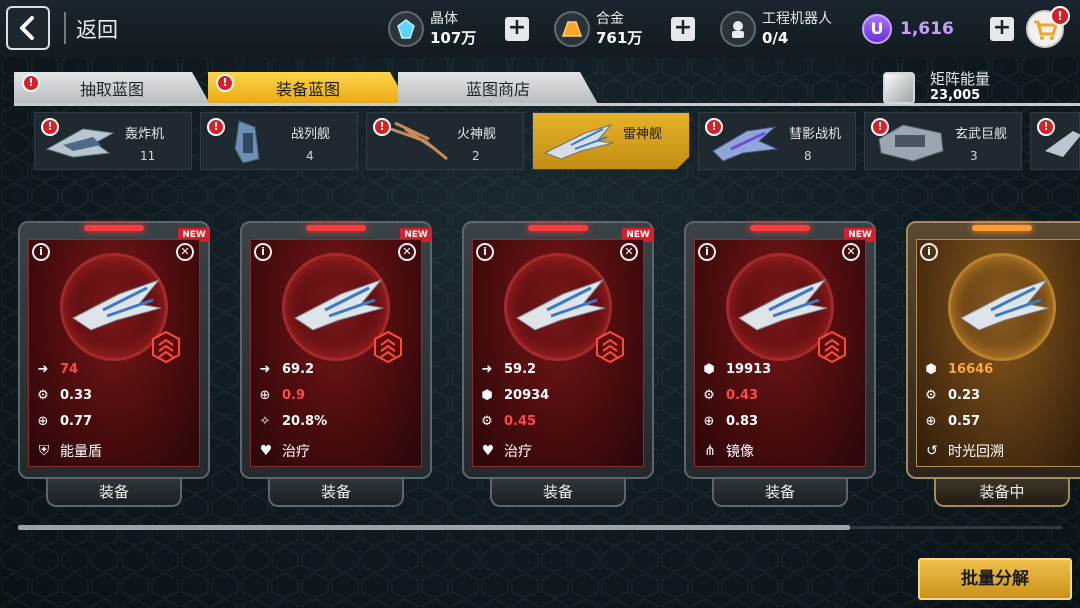 This screenshot has height=608, width=1080. Describe the element at coordinates (336, 364) in the screenshot. I see `blueprint-card: NEW i ✕ ➜ 69.2 ⊕ 0.9 ✧ 20.8% ♥ 治疗 装备` at that location.